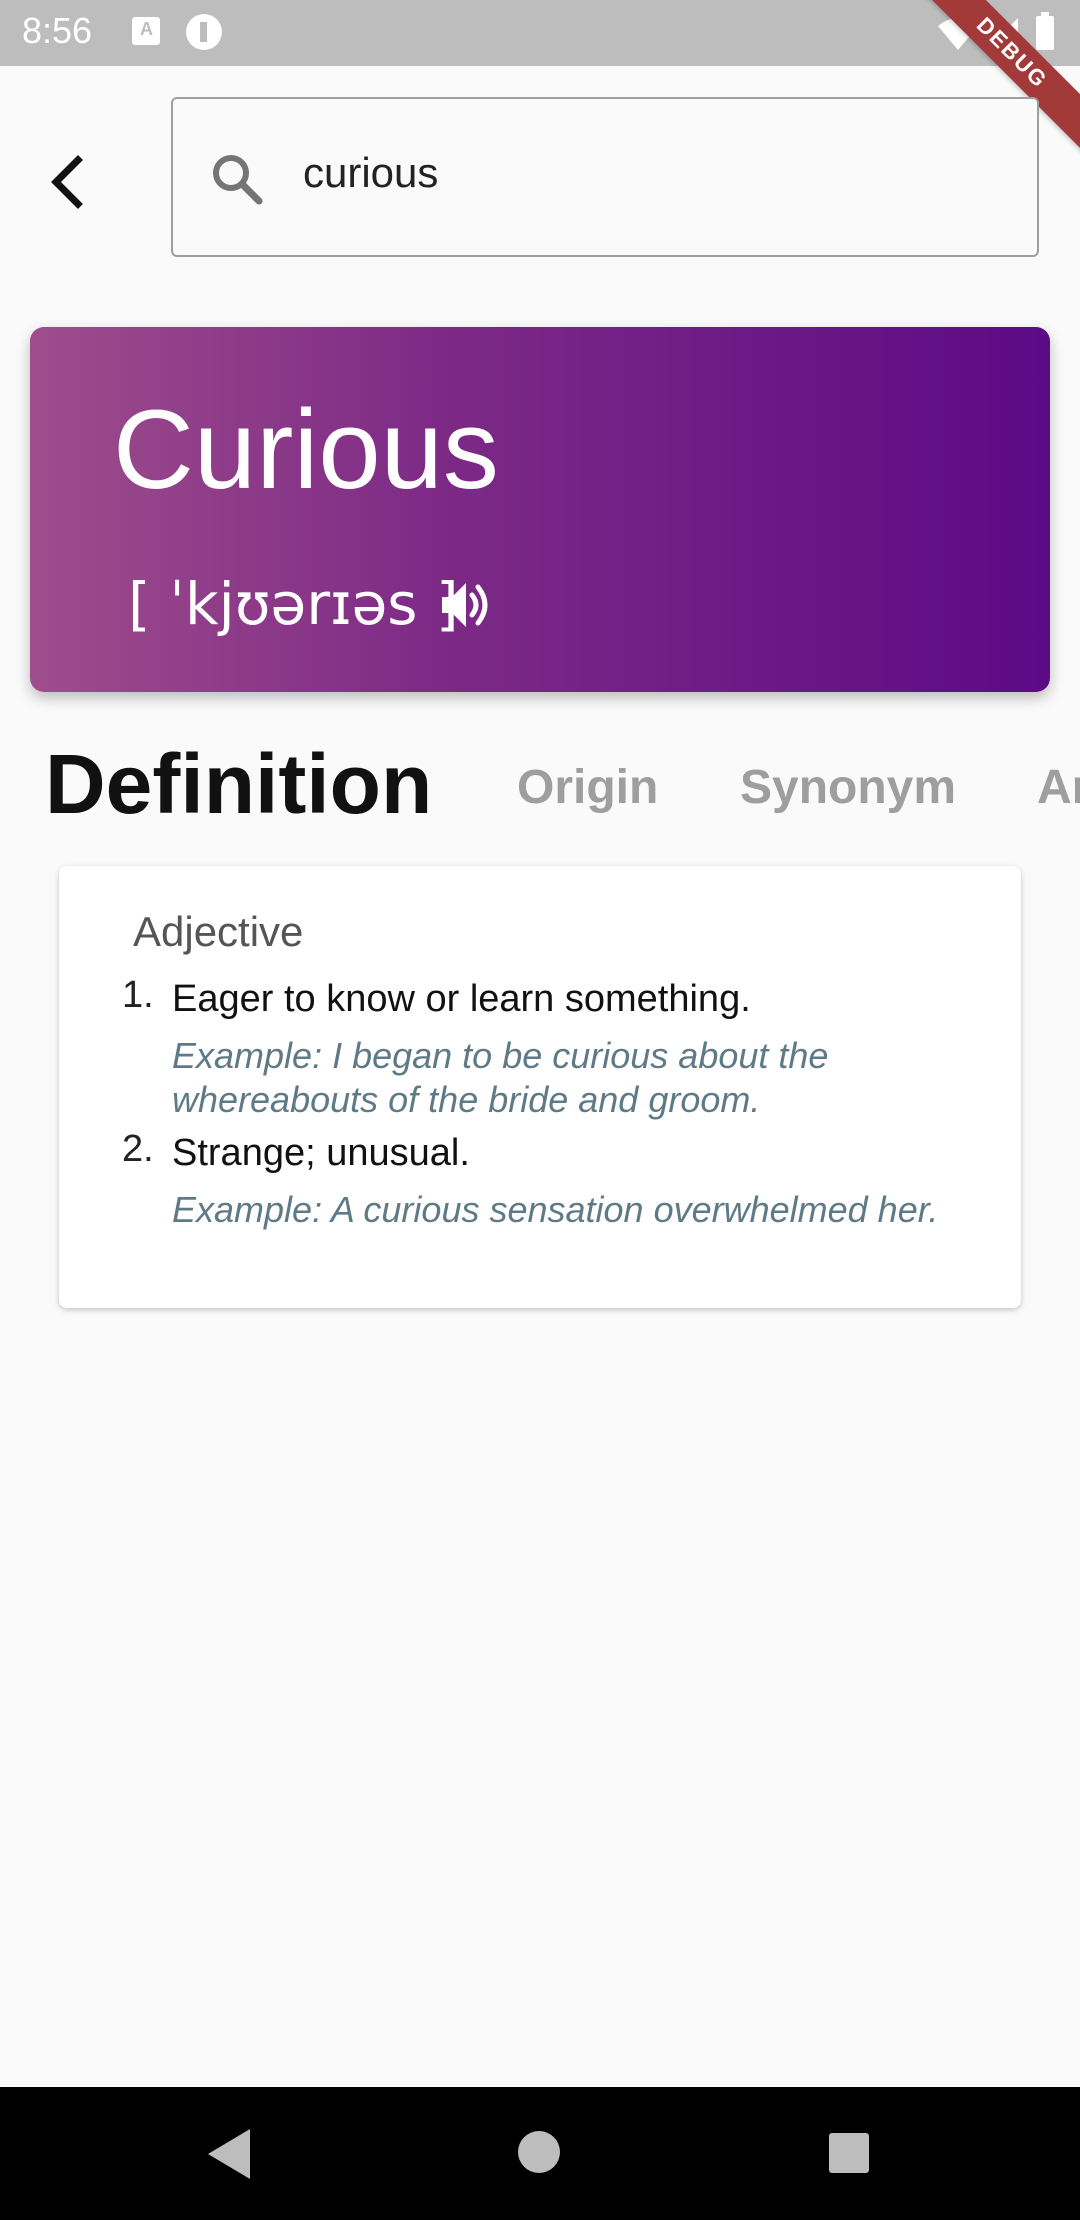  I want to click on nav-back-icon, so click(229, 2154).